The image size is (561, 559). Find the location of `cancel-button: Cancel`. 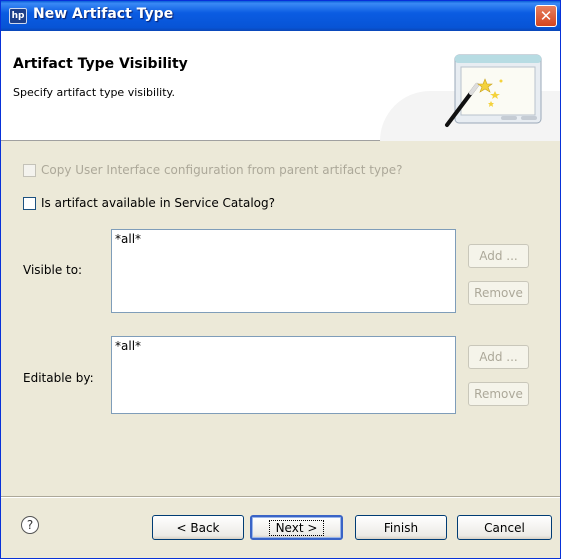

cancel-button: Cancel is located at coordinates (504, 527).